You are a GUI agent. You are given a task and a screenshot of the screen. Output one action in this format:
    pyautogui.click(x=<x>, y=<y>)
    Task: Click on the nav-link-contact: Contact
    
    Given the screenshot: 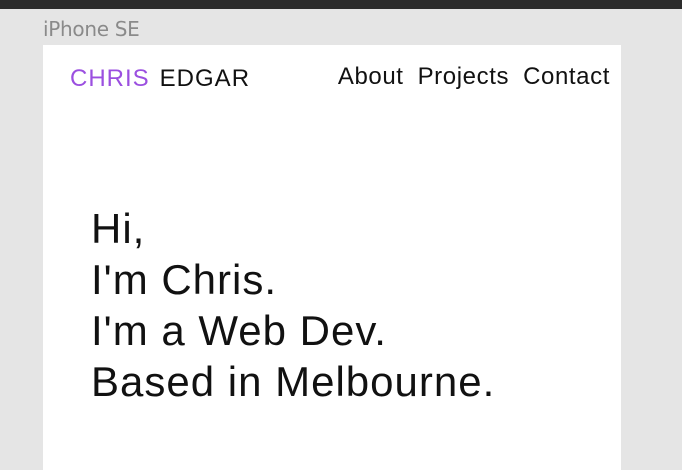 What is the action you would take?
    pyautogui.click(x=566, y=77)
    